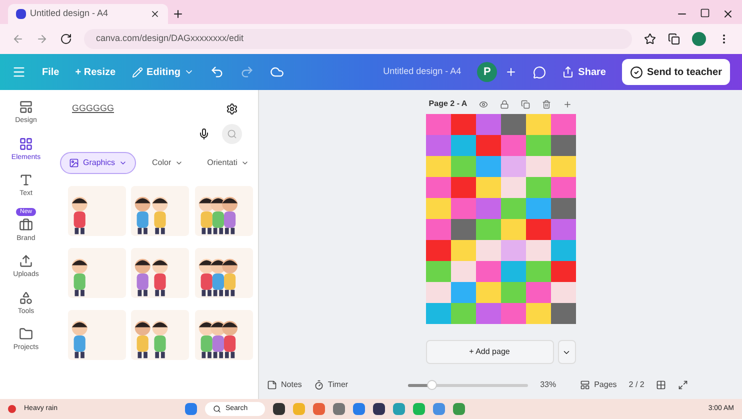 This screenshot has width=742, height=419. Describe the element at coordinates (548, 385) in the screenshot. I see `zoom-reading: 33%` at that location.